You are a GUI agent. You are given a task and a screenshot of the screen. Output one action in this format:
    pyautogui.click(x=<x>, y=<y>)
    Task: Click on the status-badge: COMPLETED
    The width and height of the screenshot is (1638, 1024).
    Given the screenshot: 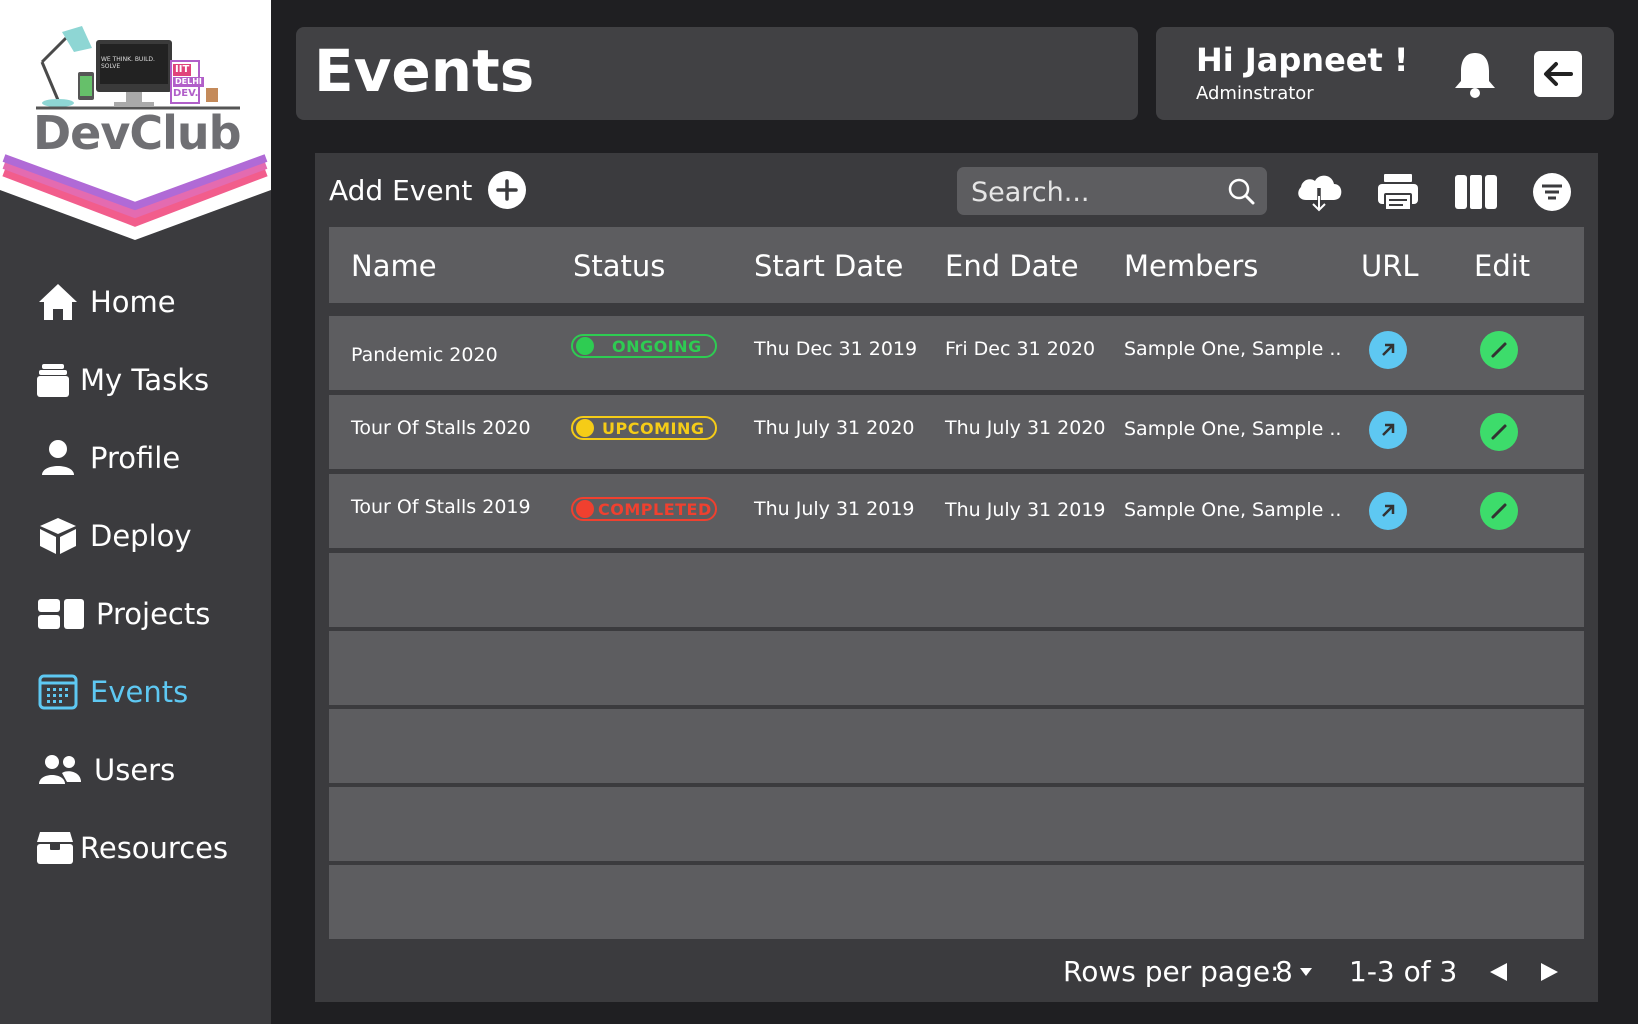 What is the action you would take?
    pyautogui.click(x=644, y=509)
    